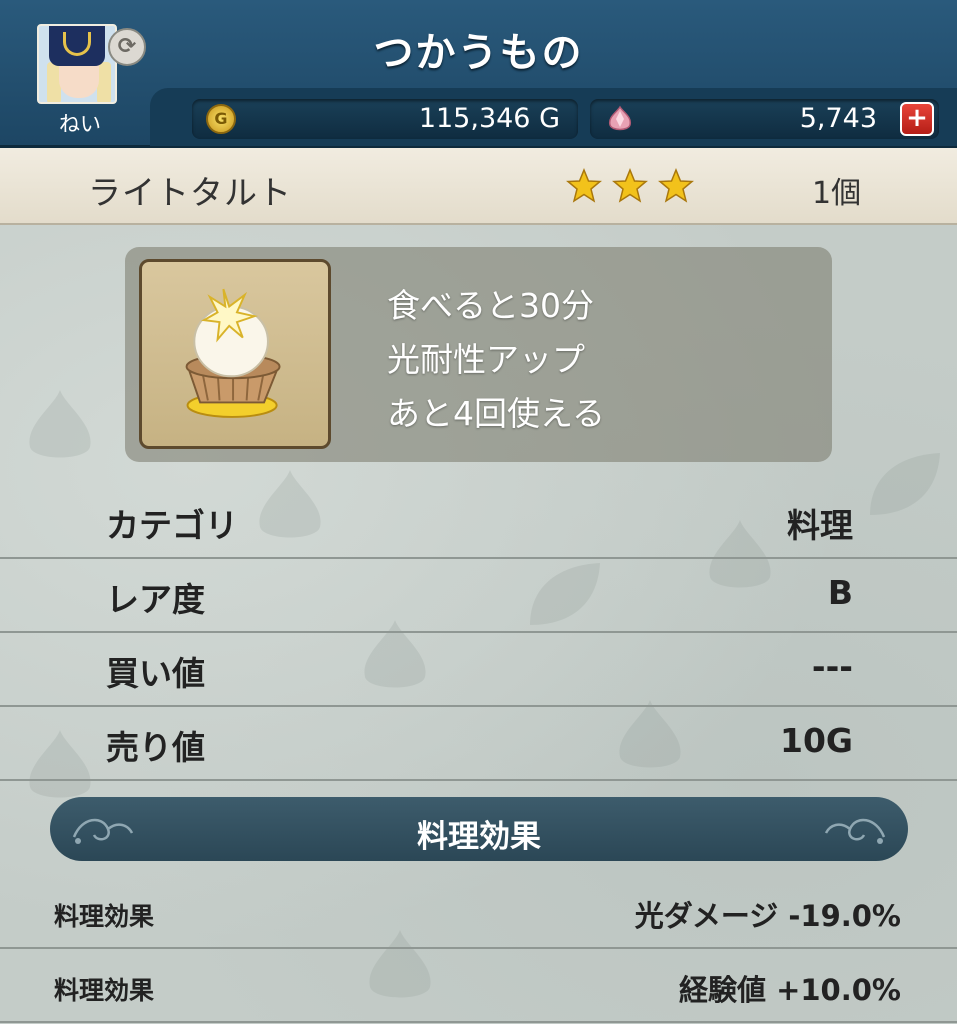 The height and width of the screenshot is (1024, 957). I want to click on effect-row: 料理効果 経験値 +10.0%, so click(478, 986).